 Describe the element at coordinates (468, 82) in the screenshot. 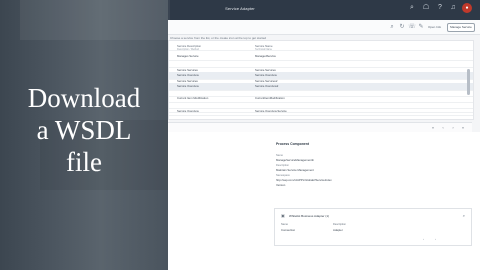

I see `table-scrollbar` at that location.